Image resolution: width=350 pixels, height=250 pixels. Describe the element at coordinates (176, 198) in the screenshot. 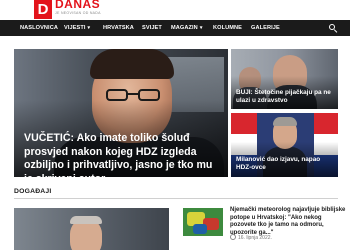

I see `section-divider` at that location.